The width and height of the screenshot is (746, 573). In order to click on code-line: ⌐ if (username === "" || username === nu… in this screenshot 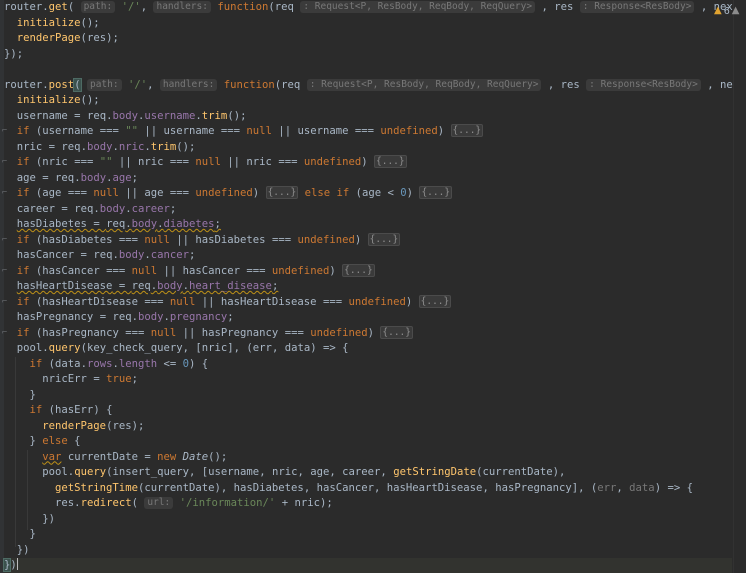, I will do `click(366, 132)`.